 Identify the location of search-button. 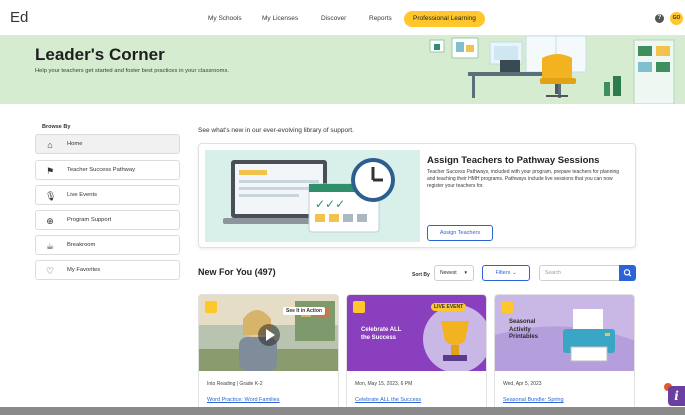
(627, 273).